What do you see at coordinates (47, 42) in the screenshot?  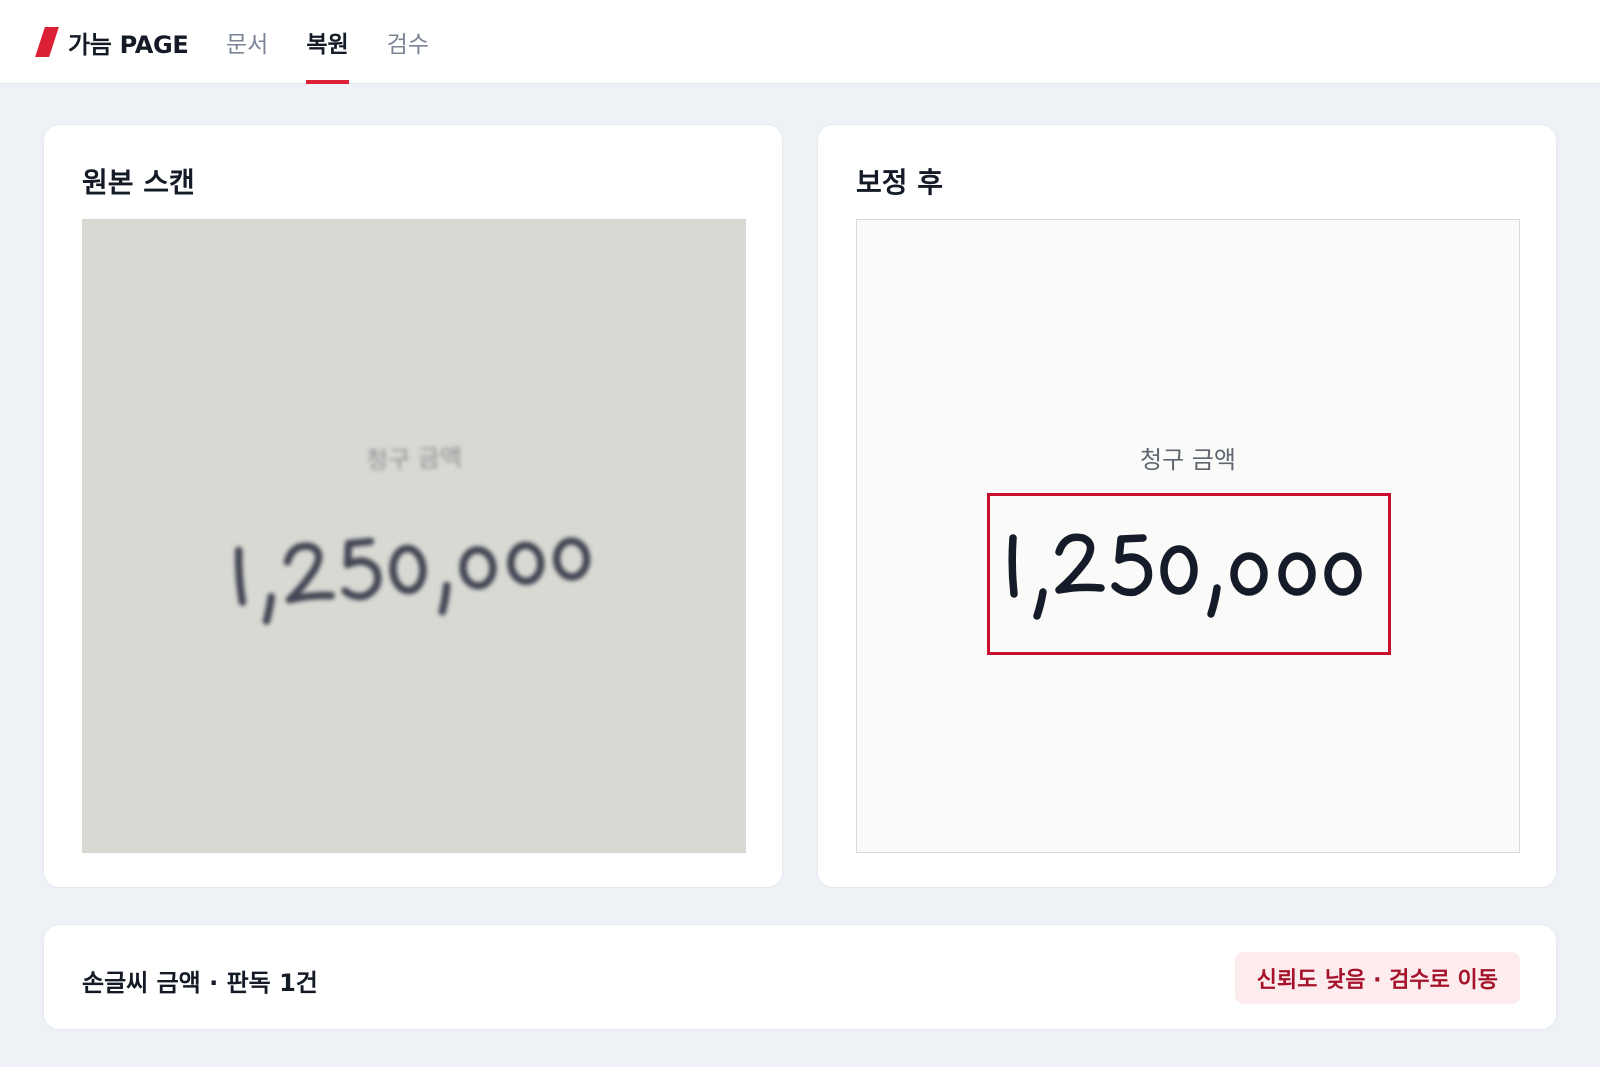 I see `brand-logo-icon` at bounding box center [47, 42].